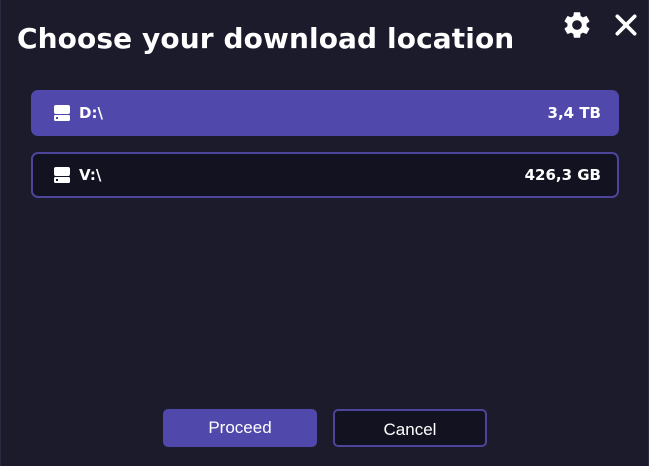 This screenshot has height=466, width=649. What do you see at coordinates (325, 175) in the screenshot?
I see `drive-item-v: V:\ 426,3 GB` at bounding box center [325, 175].